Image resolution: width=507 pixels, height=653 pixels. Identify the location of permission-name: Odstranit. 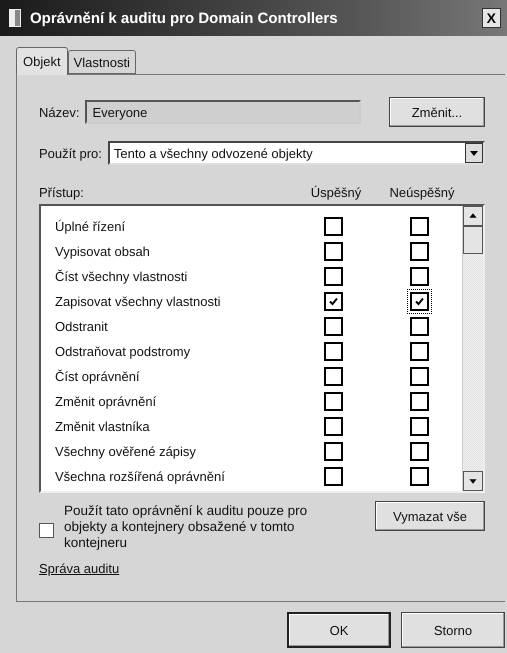
(82, 326).